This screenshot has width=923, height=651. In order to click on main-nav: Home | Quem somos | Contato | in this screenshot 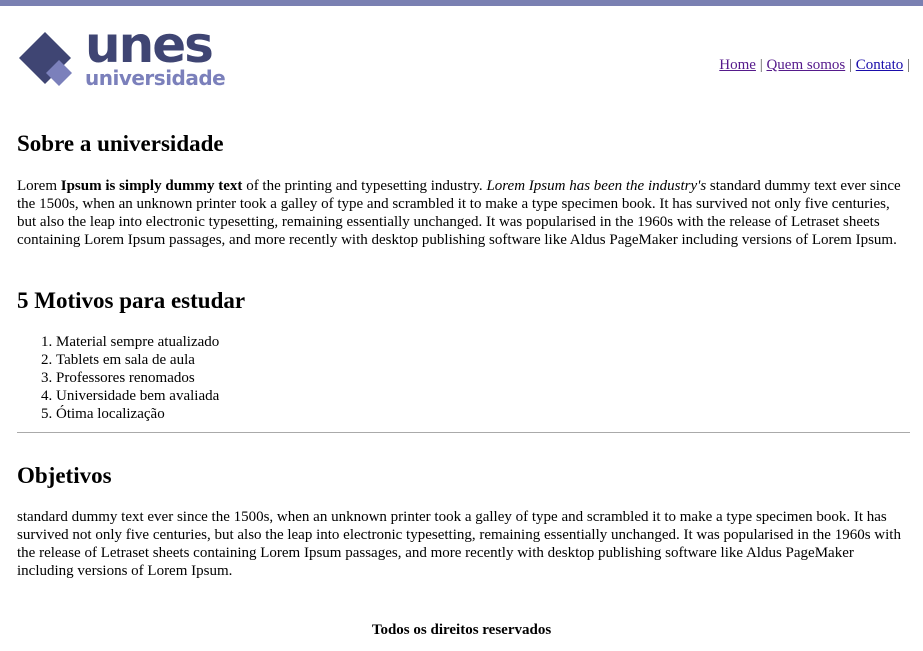, I will do `click(814, 65)`.